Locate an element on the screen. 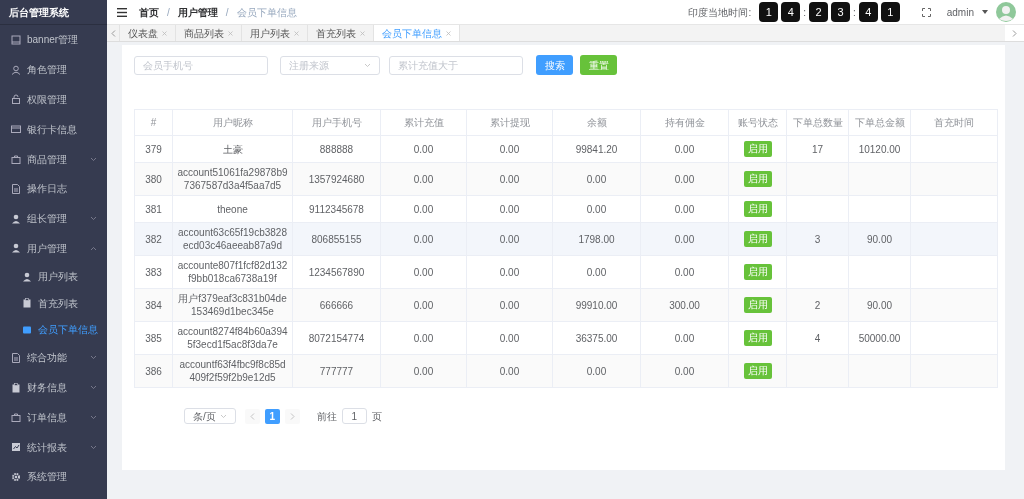 The image size is (1024, 499). sidebar-item: 商品管理 is located at coordinates (53, 159).